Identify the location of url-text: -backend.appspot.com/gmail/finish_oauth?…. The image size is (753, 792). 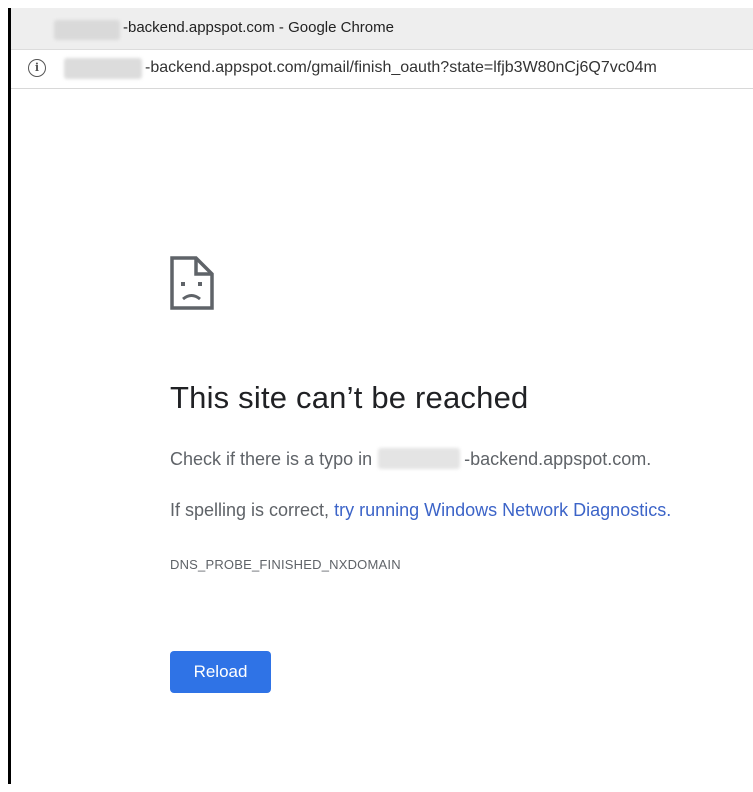
(401, 68).